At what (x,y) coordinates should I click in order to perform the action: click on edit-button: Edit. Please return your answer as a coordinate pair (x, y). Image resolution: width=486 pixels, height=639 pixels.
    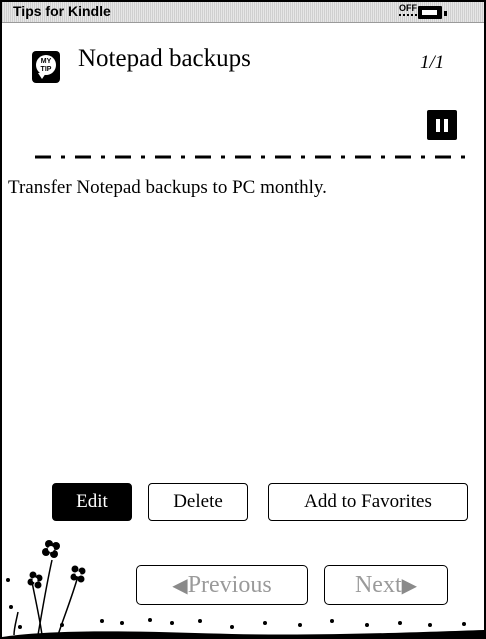
    Looking at the image, I should click on (92, 502).